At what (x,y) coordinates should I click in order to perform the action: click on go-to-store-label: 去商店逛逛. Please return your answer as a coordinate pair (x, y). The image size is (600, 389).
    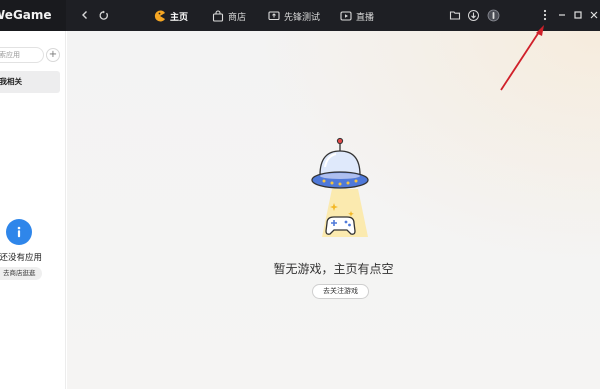
    Looking at the image, I should click on (19, 273).